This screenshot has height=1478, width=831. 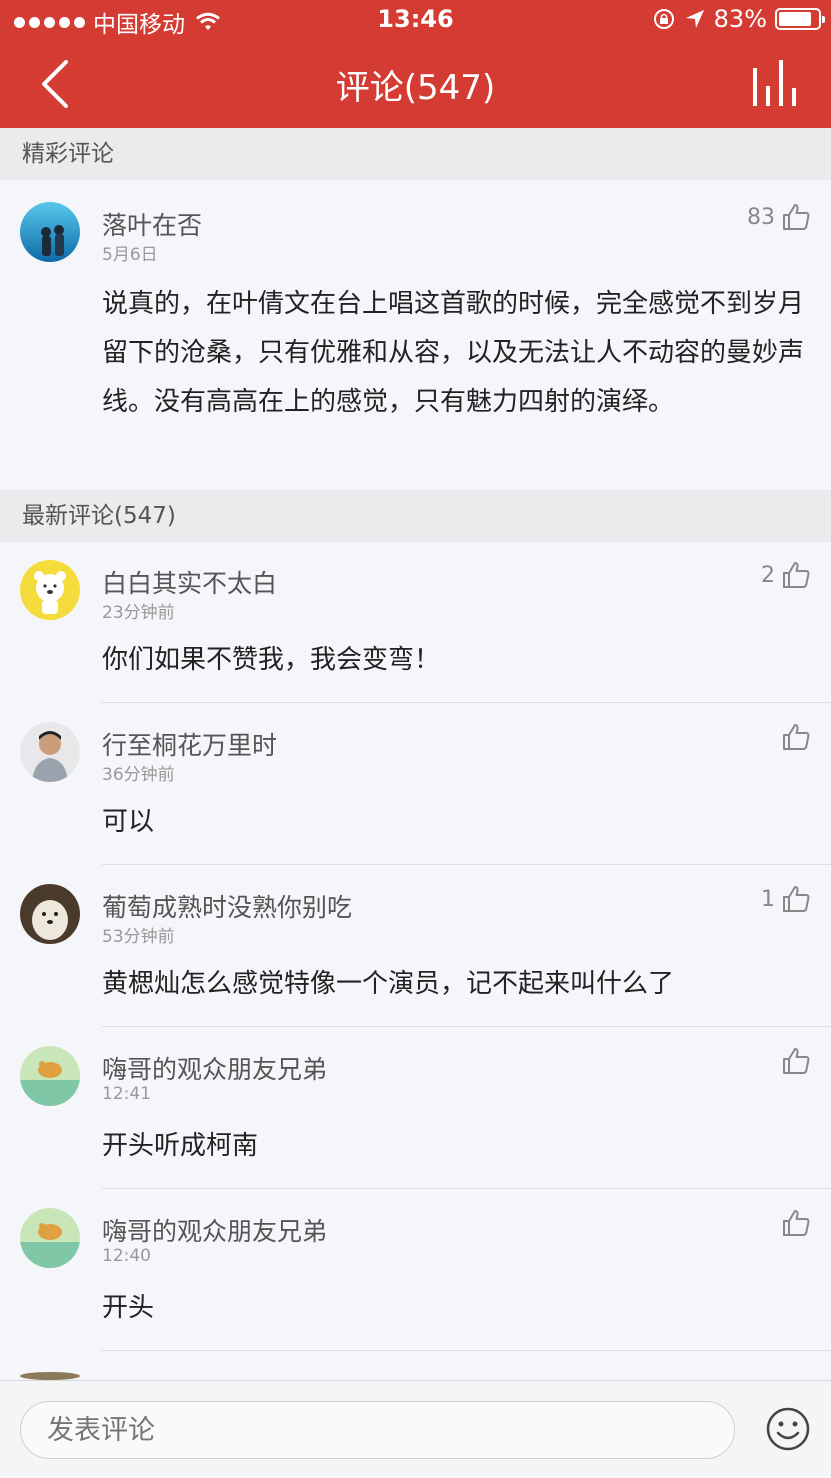 What do you see at coordinates (388, 984) in the screenshot?
I see `comment-text: 黄楒灿怎么感觉特像一个演员，记不起来叫什么了` at bounding box center [388, 984].